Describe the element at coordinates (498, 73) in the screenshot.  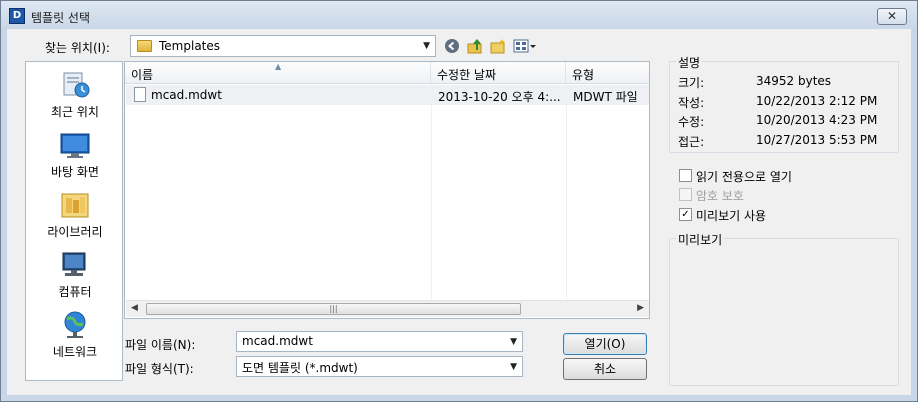
I see `column-header-modified: 수정한 날짜` at that location.